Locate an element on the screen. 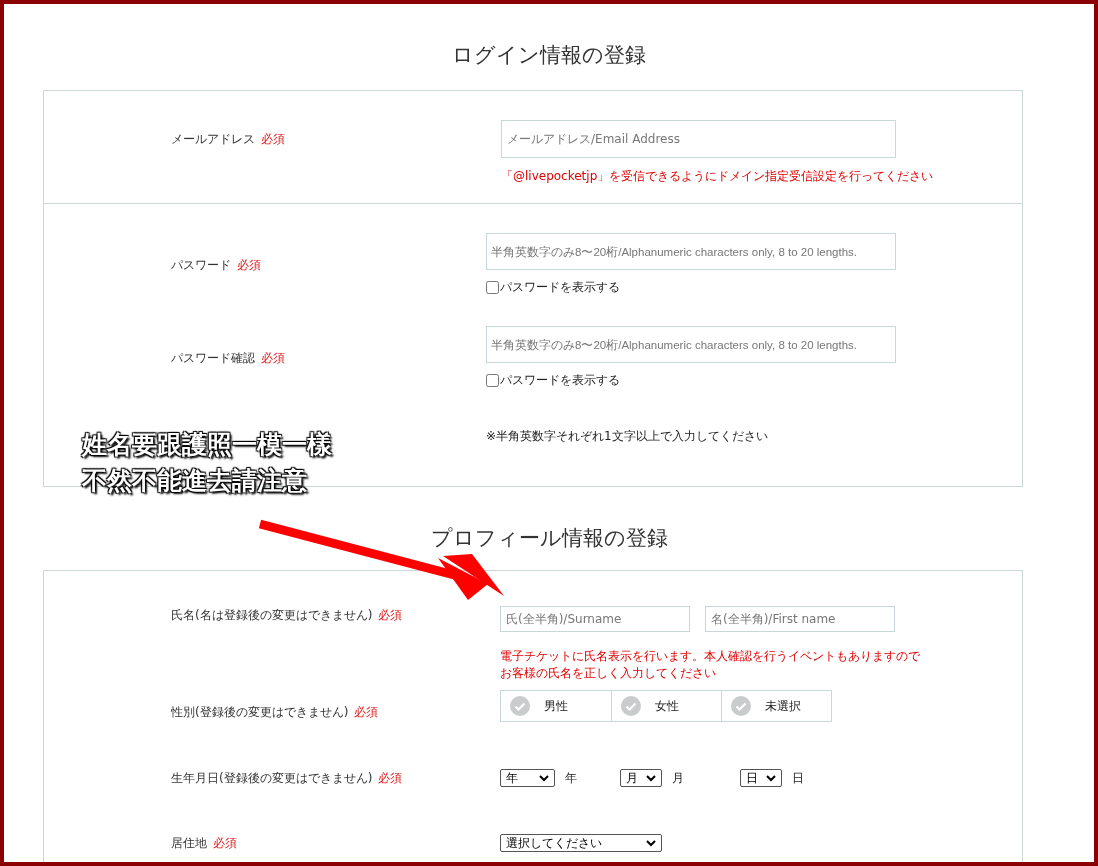  field-label: メールアドレス is located at coordinates (213, 139).